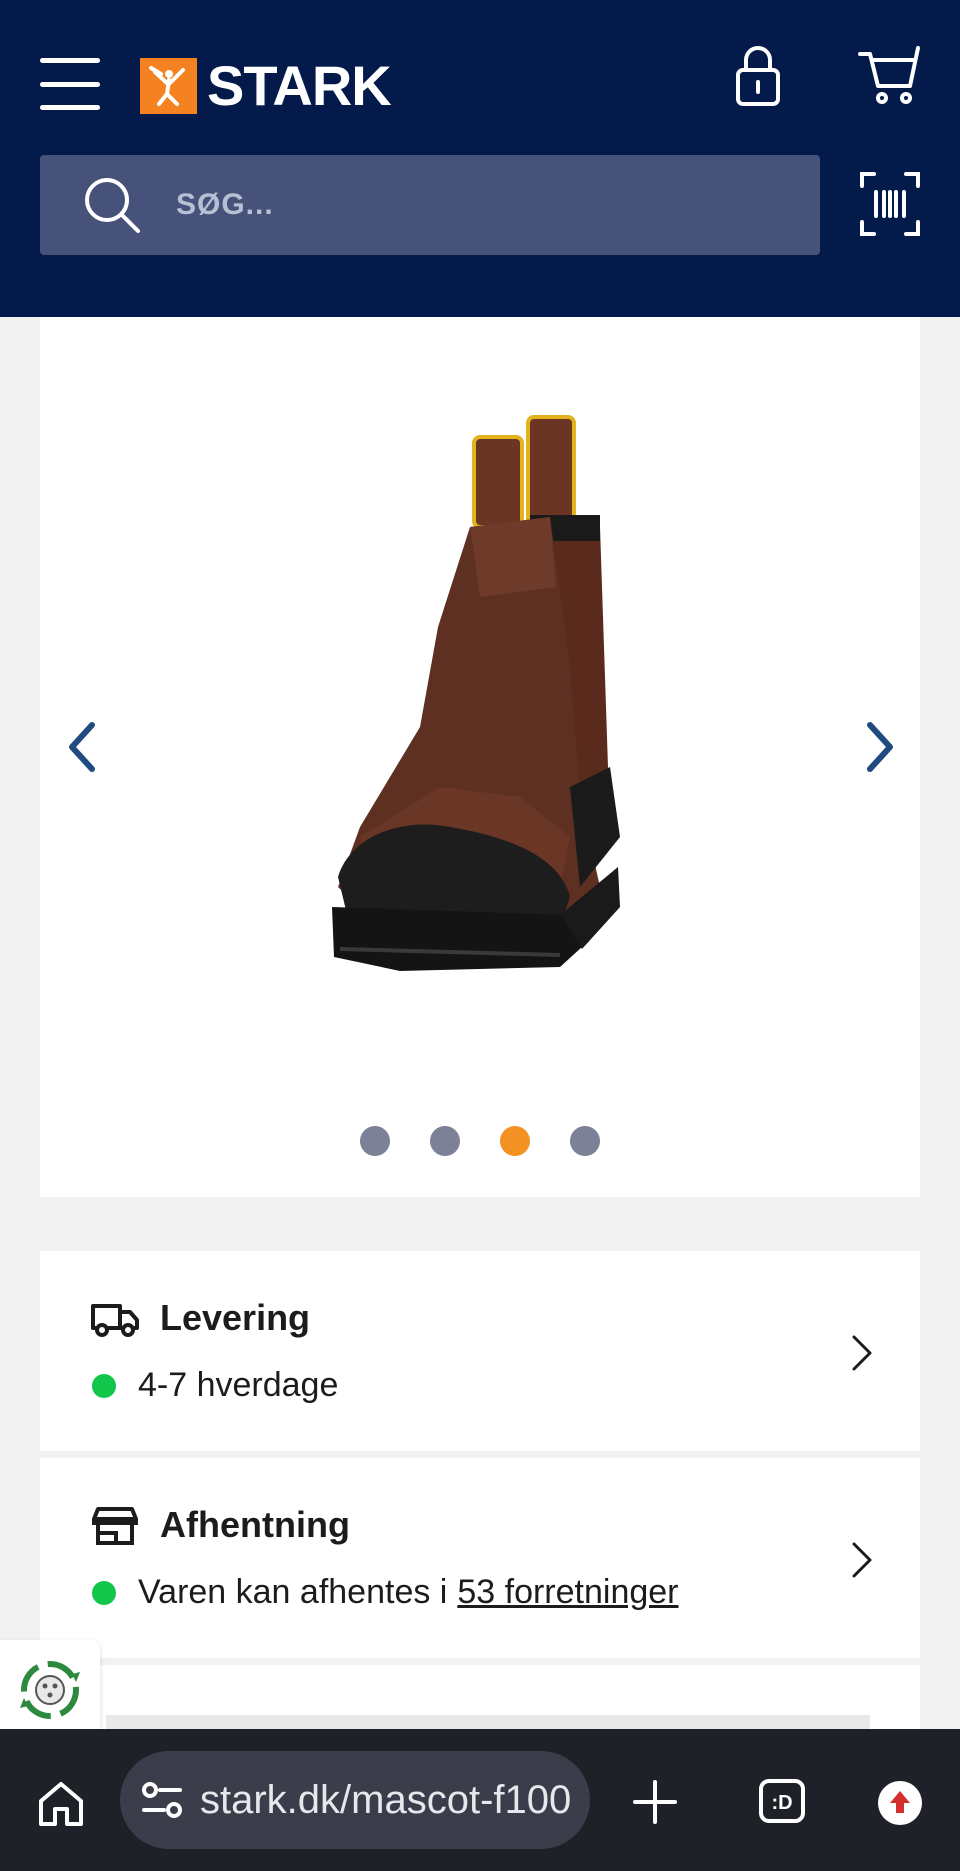 The width and height of the screenshot is (960, 1871). I want to click on store-count-link: 53 forretninger, so click(567, 1592).